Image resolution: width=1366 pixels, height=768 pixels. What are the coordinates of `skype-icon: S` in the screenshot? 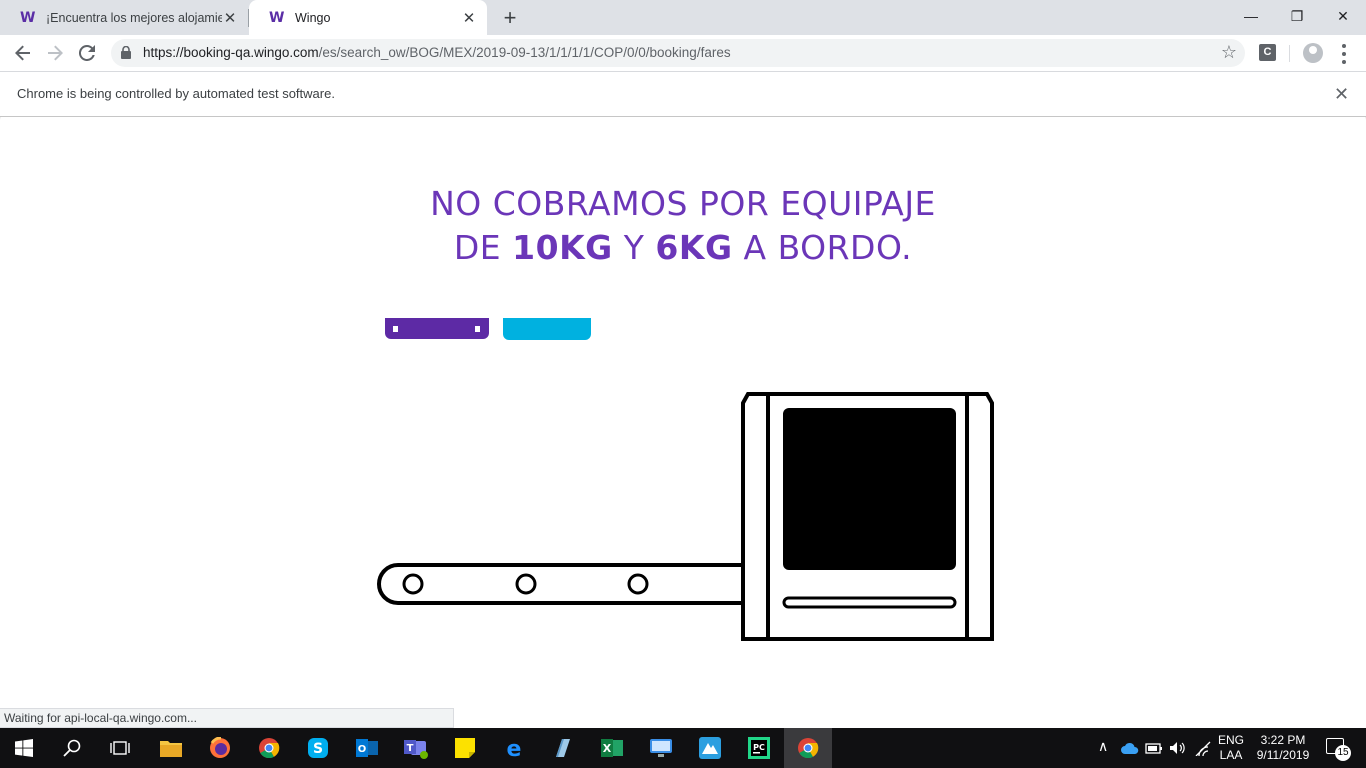 It's located at (318, 748).